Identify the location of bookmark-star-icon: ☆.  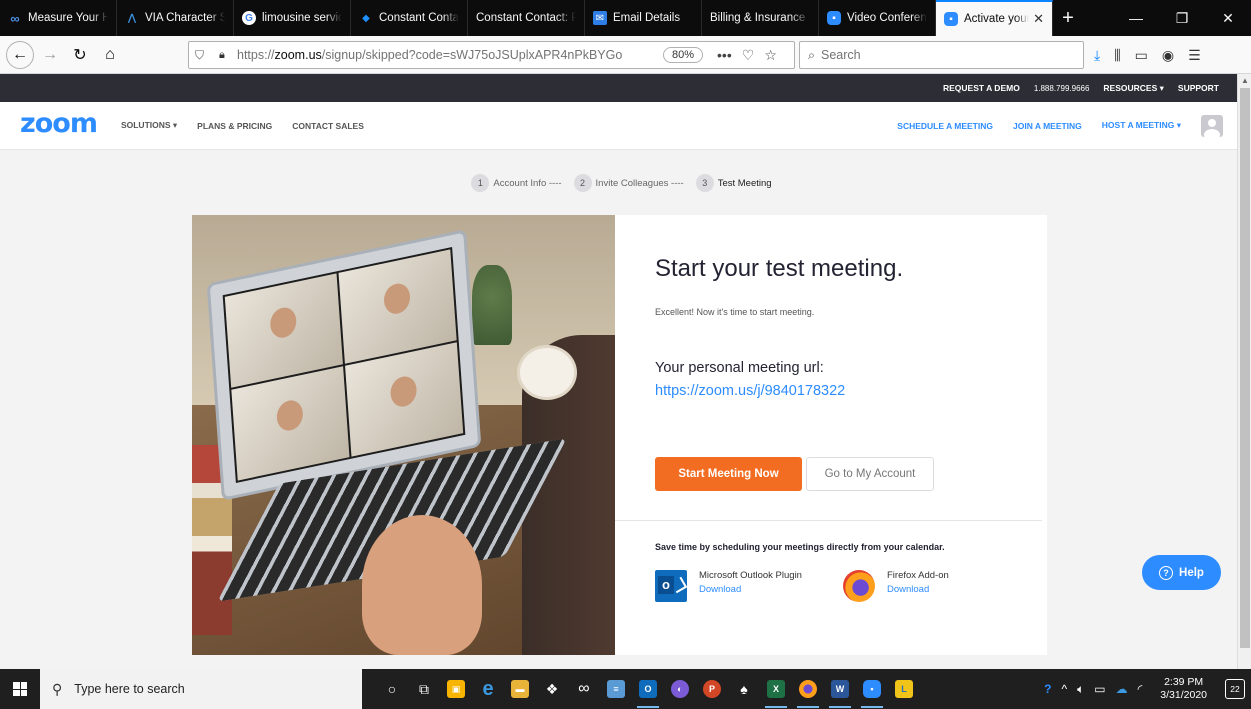
(770, 55).